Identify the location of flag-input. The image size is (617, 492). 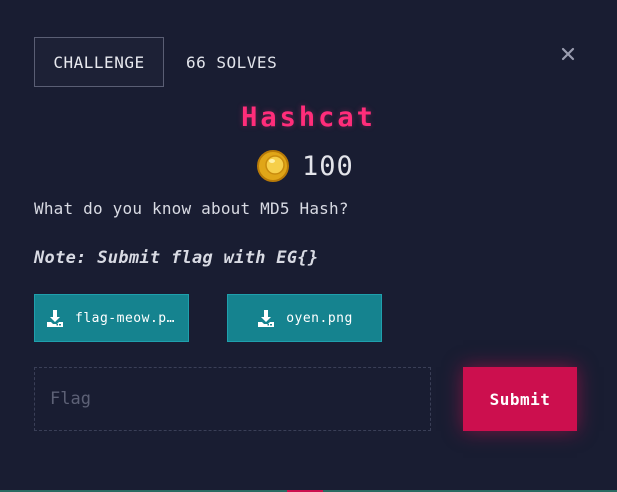
(232, 399).